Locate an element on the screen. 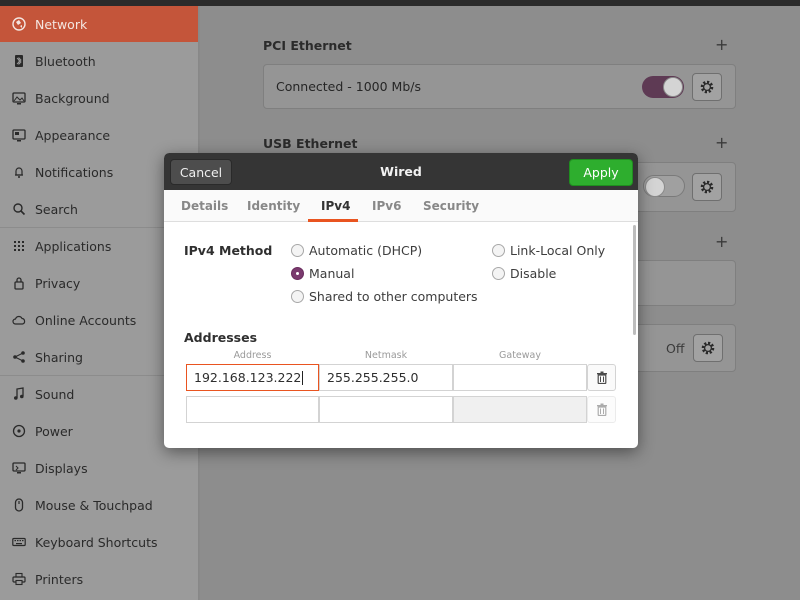 Image resolution: width=800 pixels, height=600 pixels. grid-icon is located at coordinates (19, 246).